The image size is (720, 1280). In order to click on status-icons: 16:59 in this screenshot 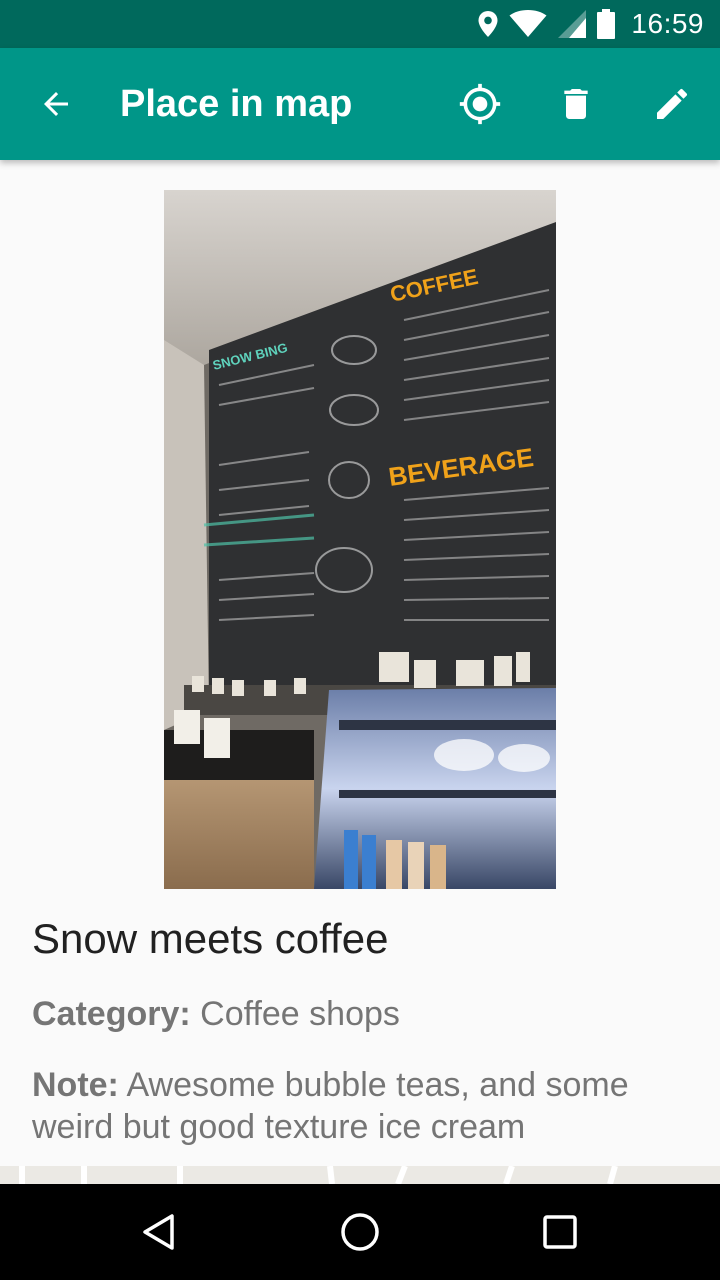, I will do `click(590, 24)`.